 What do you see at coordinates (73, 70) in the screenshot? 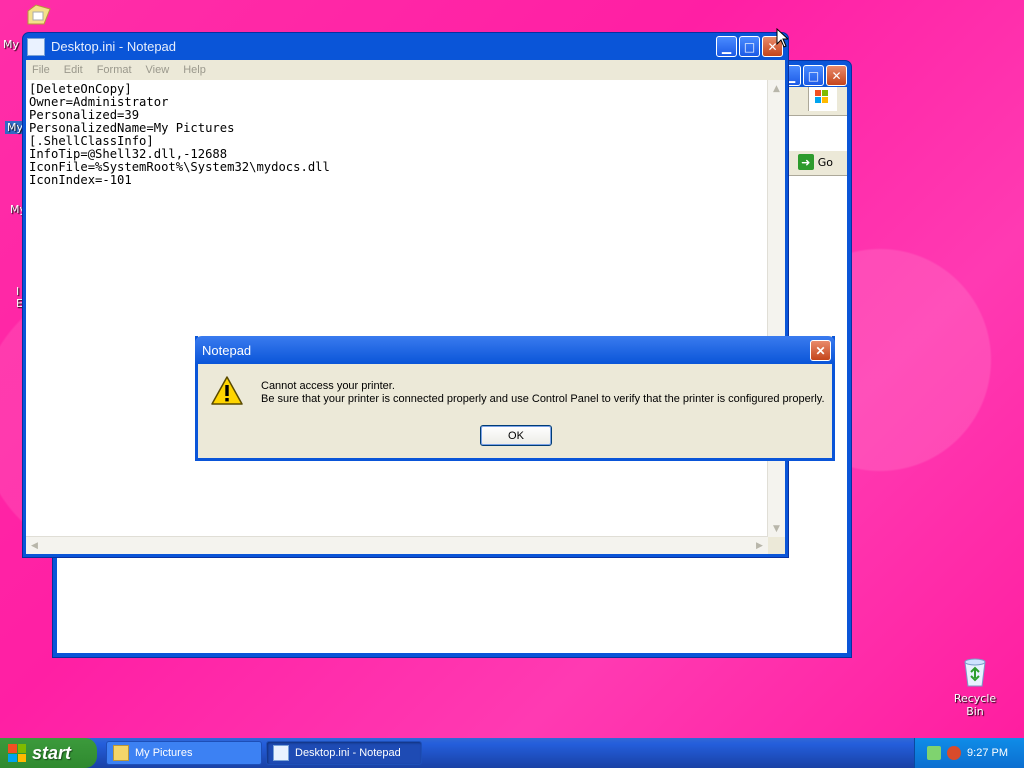
I see `menu-edit: Edit` at bounding box center [73, 70].